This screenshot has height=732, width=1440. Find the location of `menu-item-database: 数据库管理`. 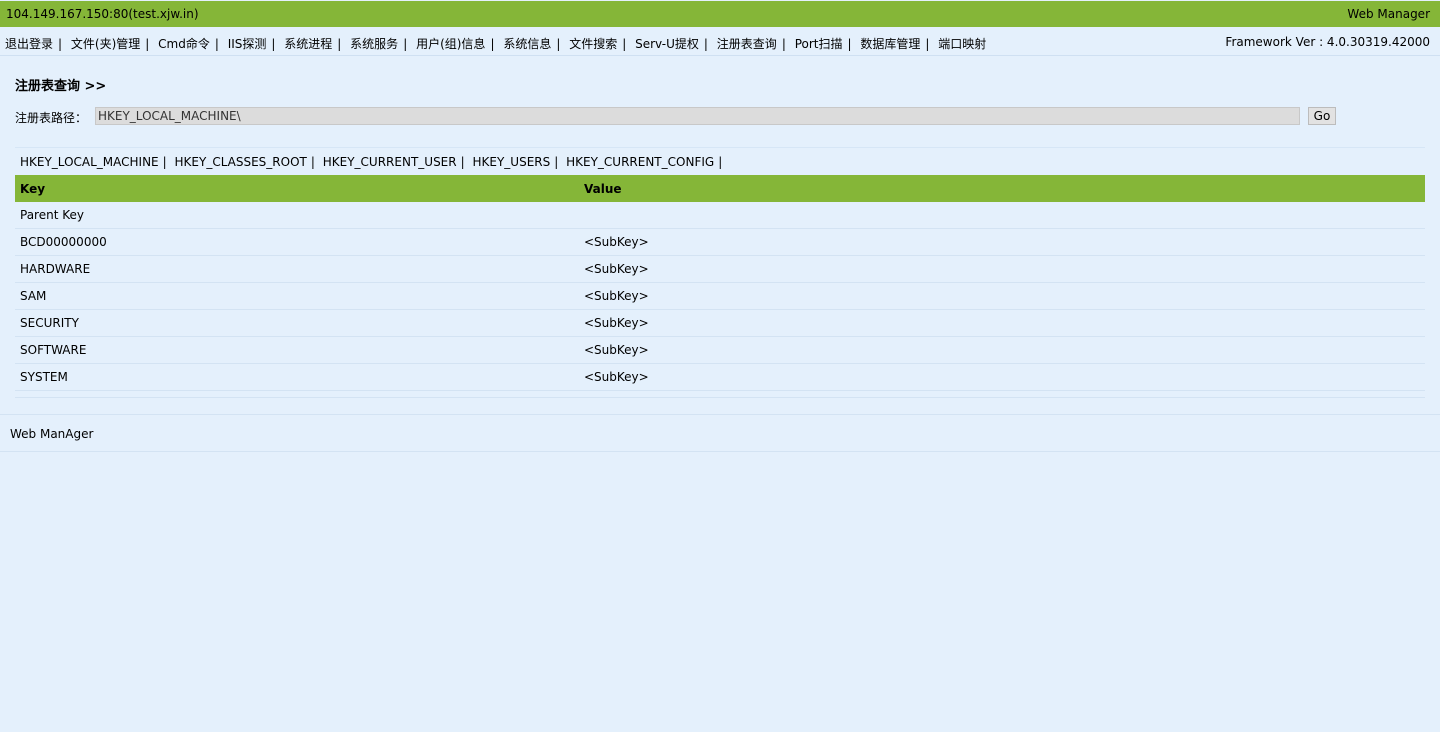

menu-item-database: 数据库管理 is located at coordinates (890, 44).